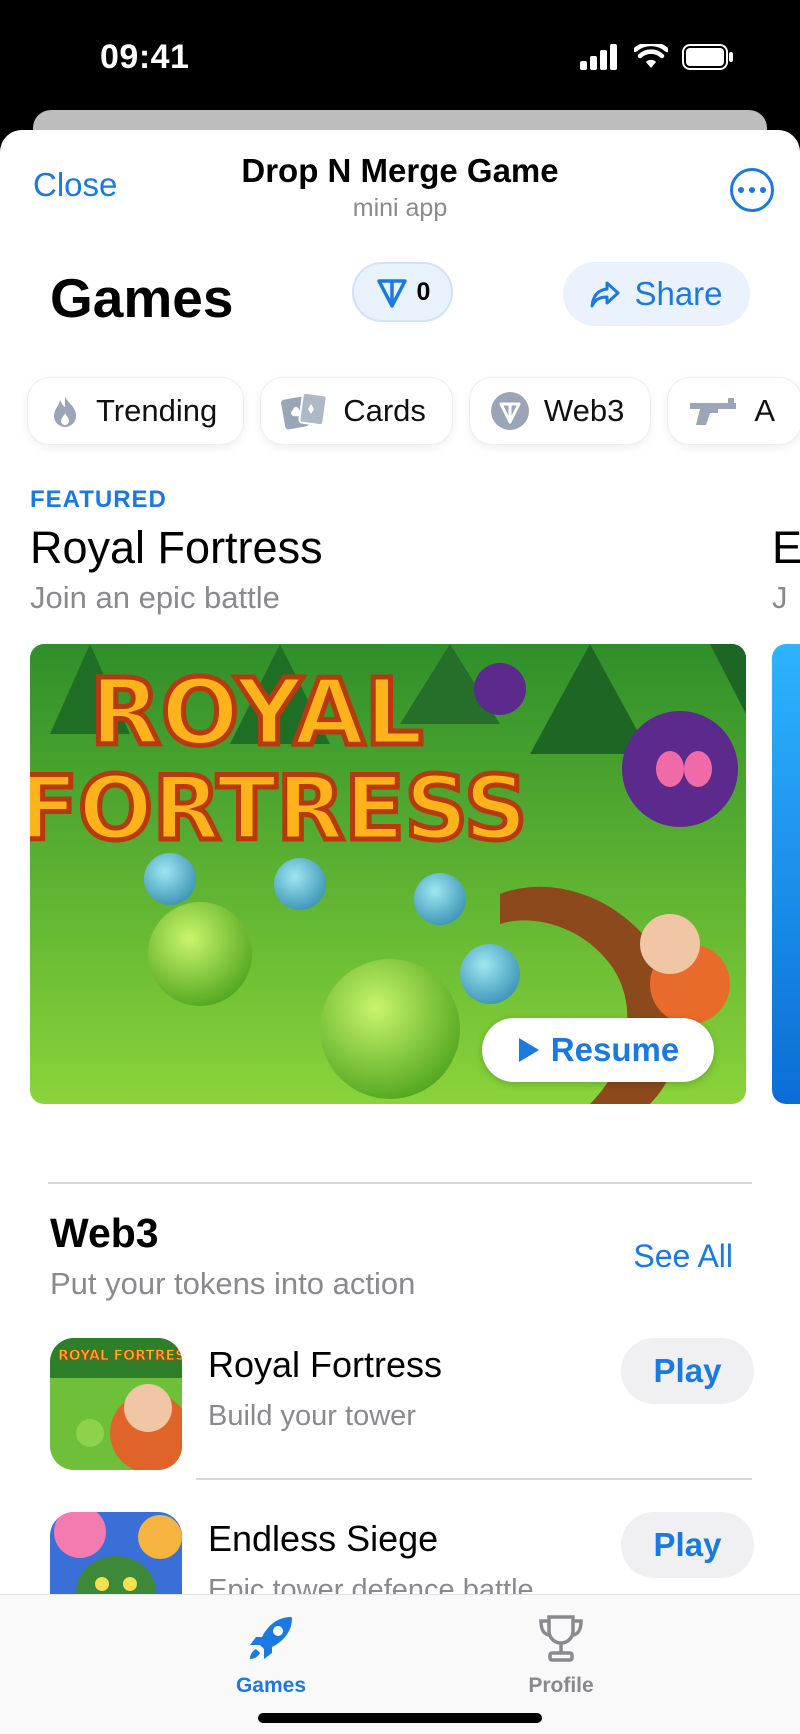  What do you see at coordinates (271, 1685) in the screenshot?
I see `tab-label: Games` at bounding box center [271, 1685].